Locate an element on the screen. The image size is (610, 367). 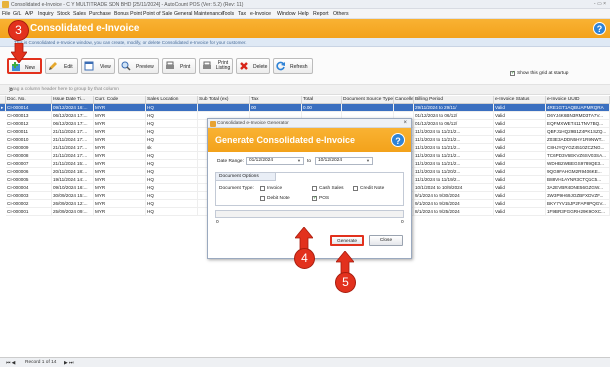
menu-general-maintenance: General Maintenance is located at coordinates (199, 14).